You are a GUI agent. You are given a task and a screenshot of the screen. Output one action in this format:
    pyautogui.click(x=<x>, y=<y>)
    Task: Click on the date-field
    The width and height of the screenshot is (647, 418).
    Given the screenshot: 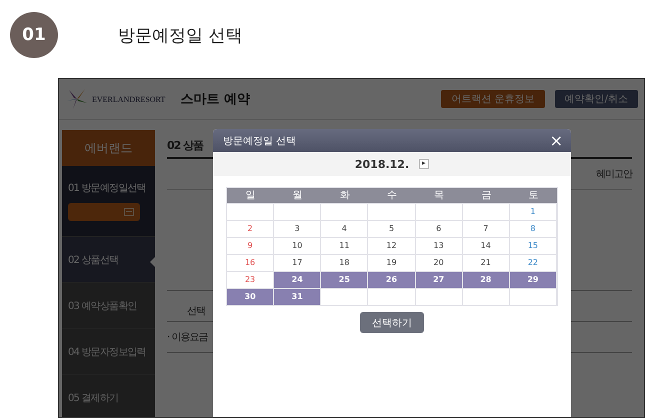 What is the action you would take?
    pyautogui.click(x=104, y=212)
    